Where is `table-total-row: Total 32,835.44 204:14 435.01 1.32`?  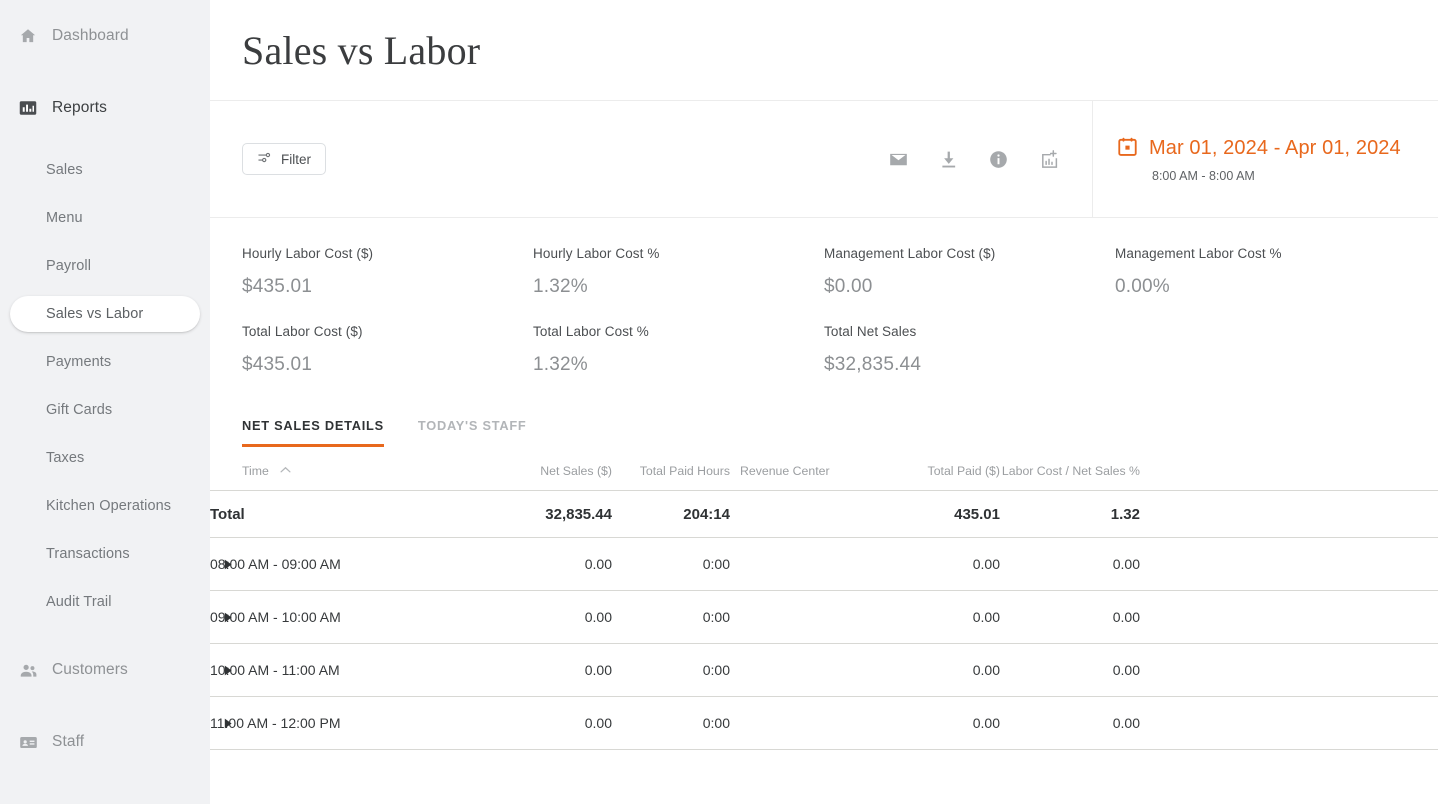
table-total-row: Total 32,835.44 204:14 435.01 1.32 is located at coordinates (824, 514).